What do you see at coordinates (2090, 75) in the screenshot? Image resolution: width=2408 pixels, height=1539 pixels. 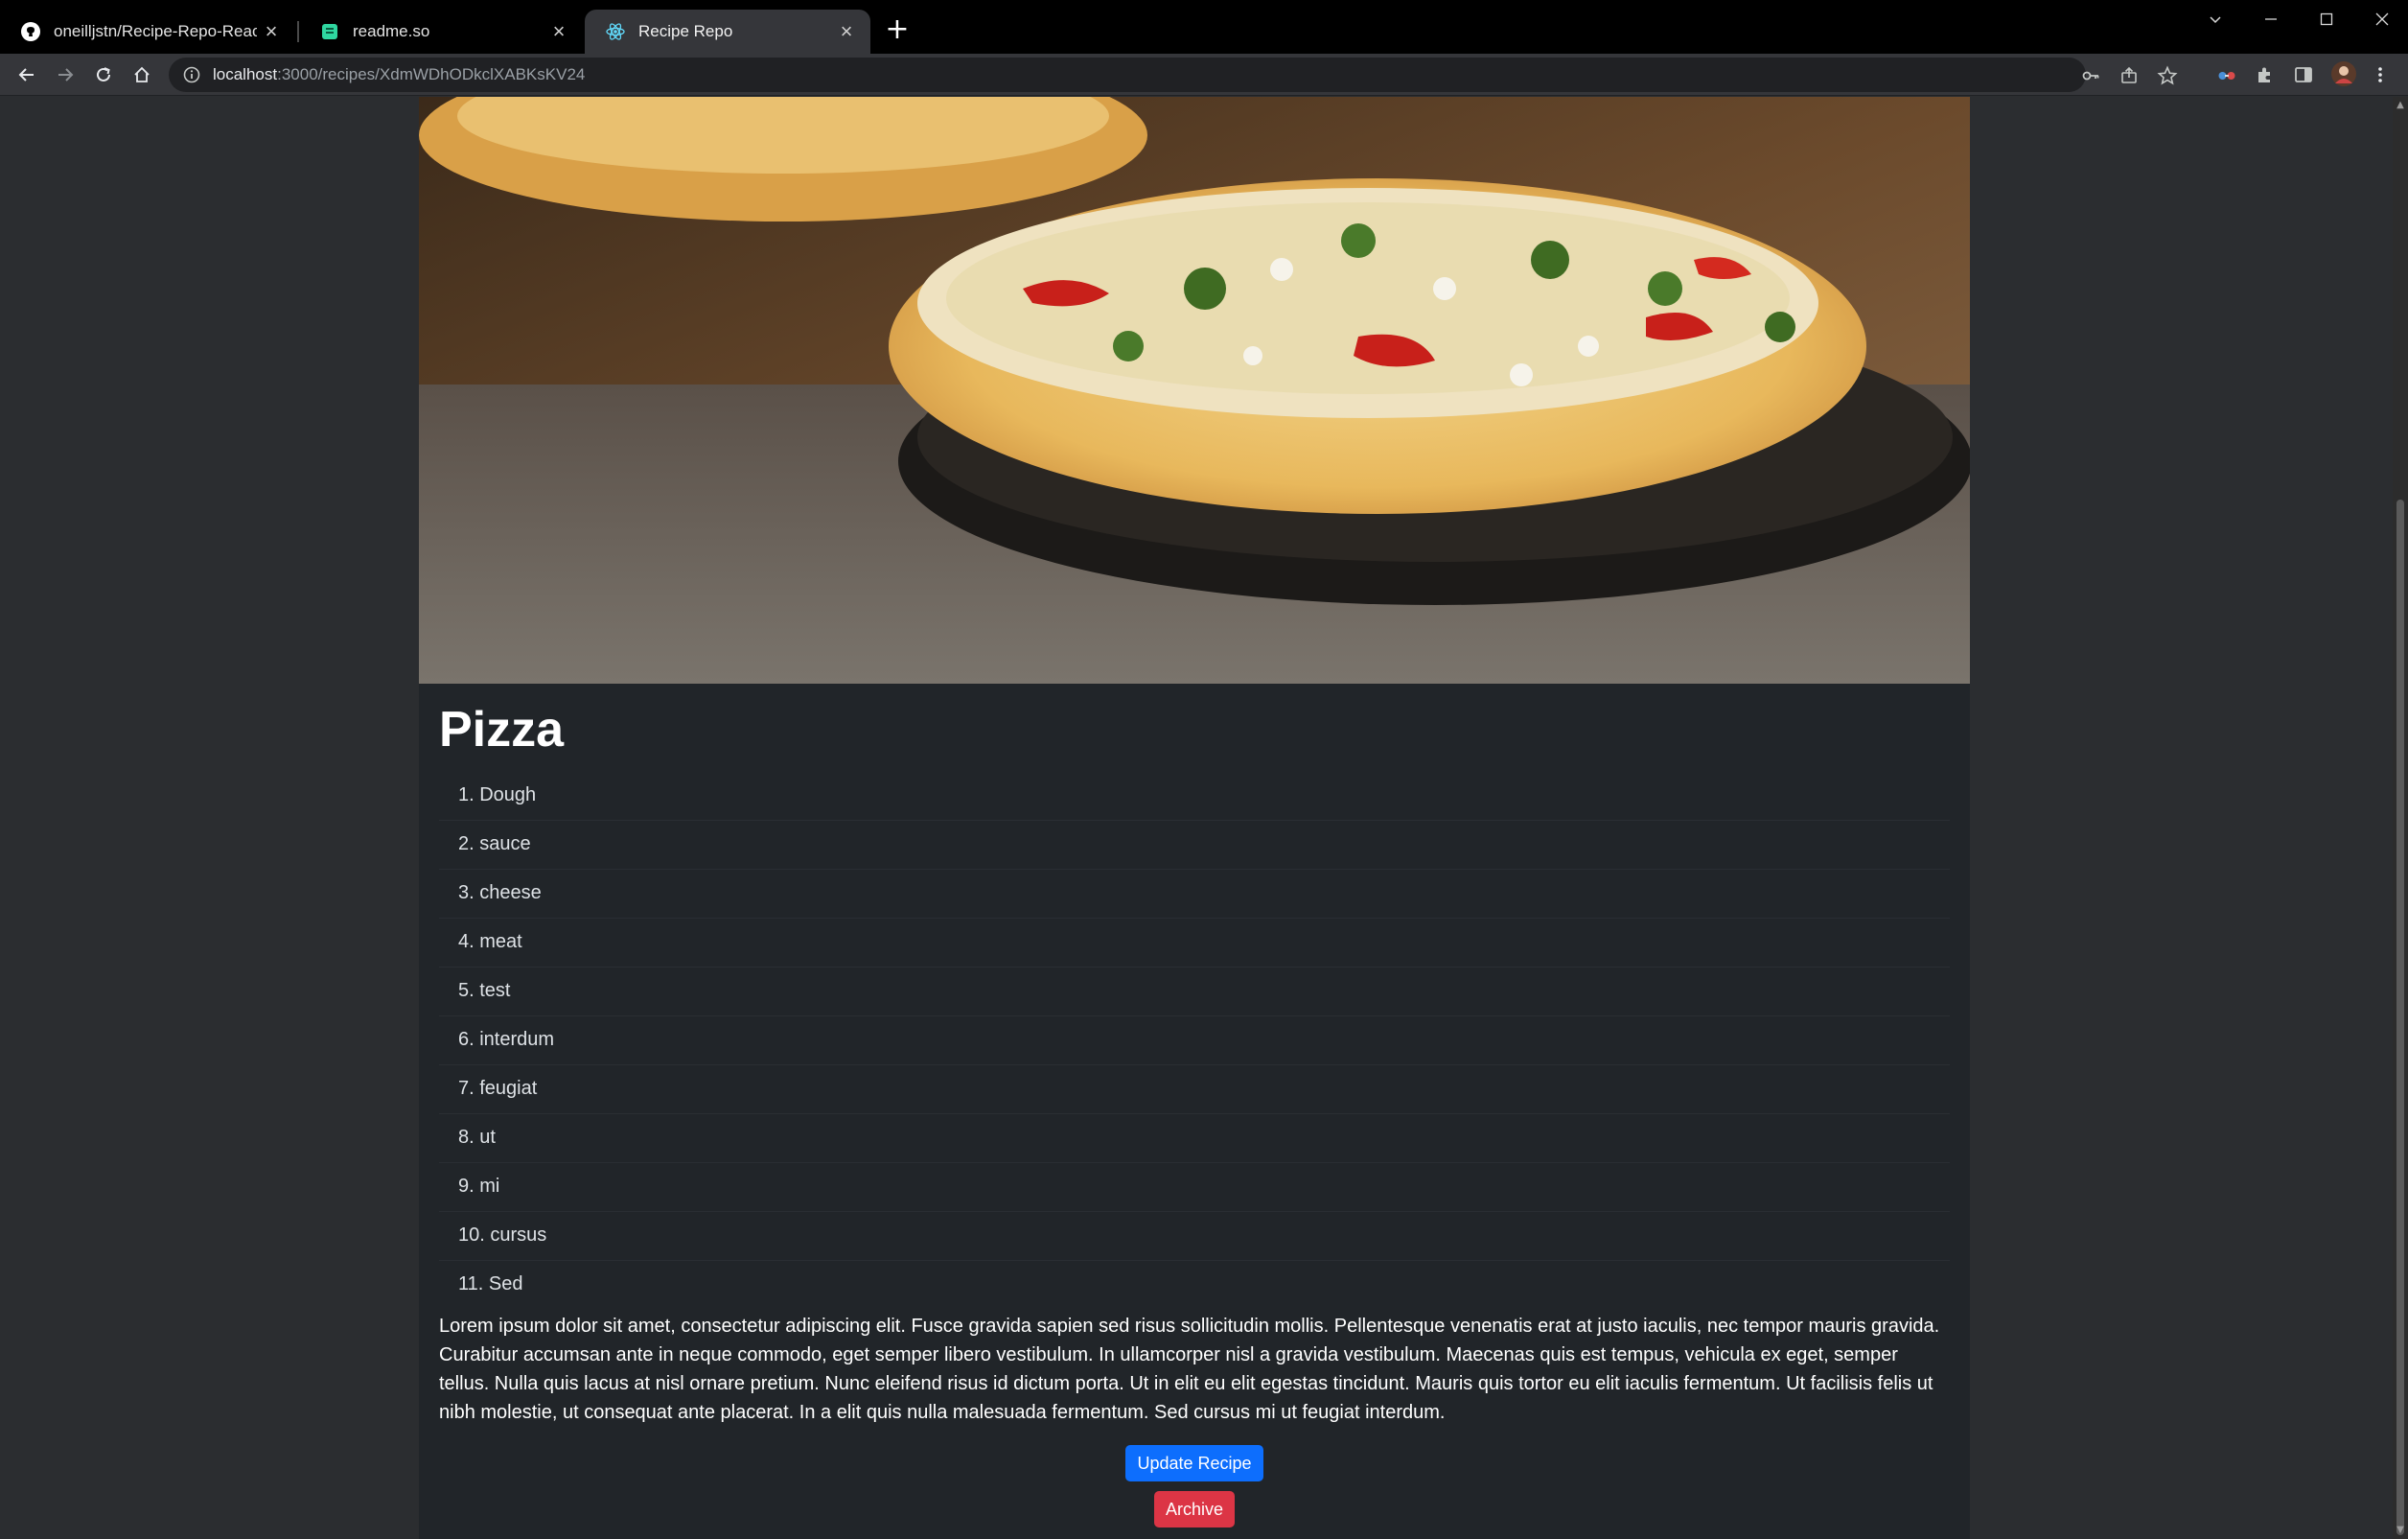 I see `password-key-icon` at bounding box center [2090, 75].